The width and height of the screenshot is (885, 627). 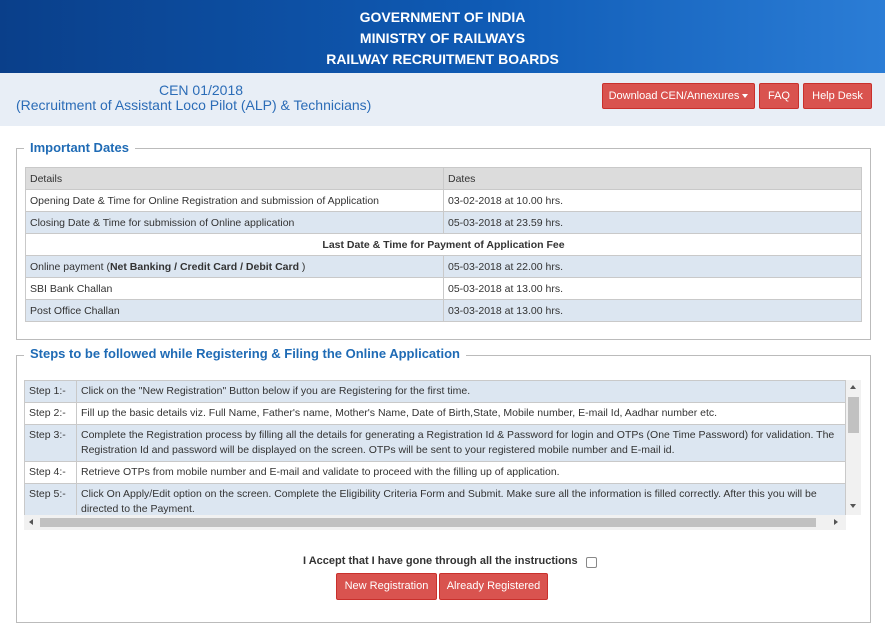 What do you see at coordinates (79, 147) in the screenshot?
I see `important-dates-legend: Important Dates` at bounding box center [79, 147].